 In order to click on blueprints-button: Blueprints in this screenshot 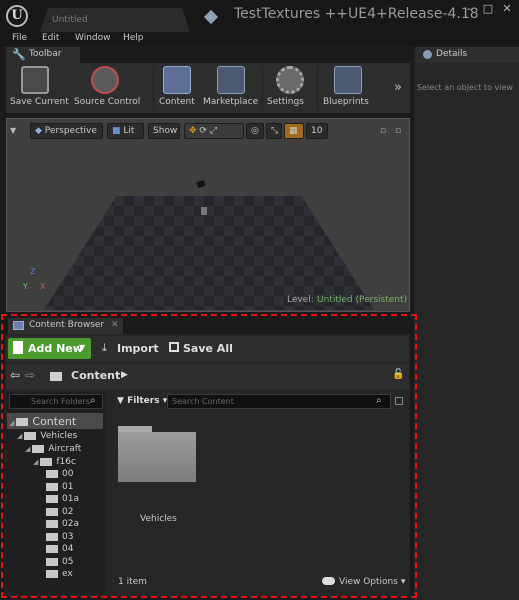, I will do `click(352, 88)`.